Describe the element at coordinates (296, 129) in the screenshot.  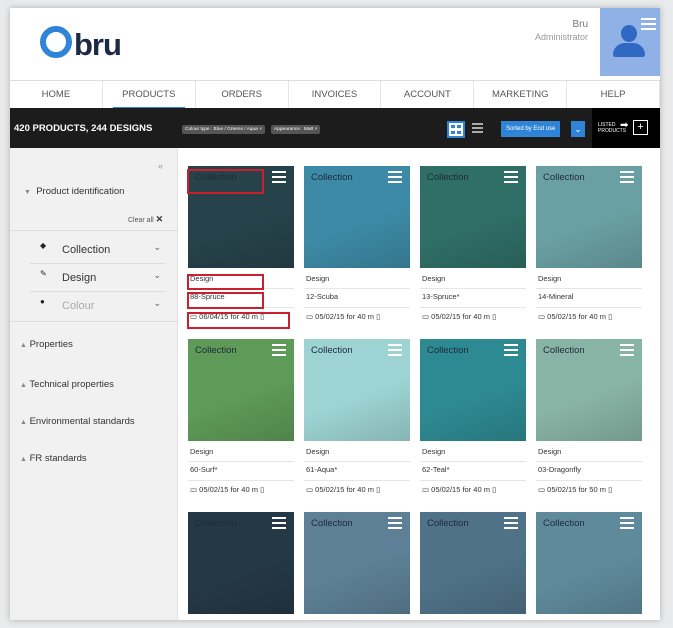
I see `filter-chip-appearance: Appearance : Matt ×` at that location.